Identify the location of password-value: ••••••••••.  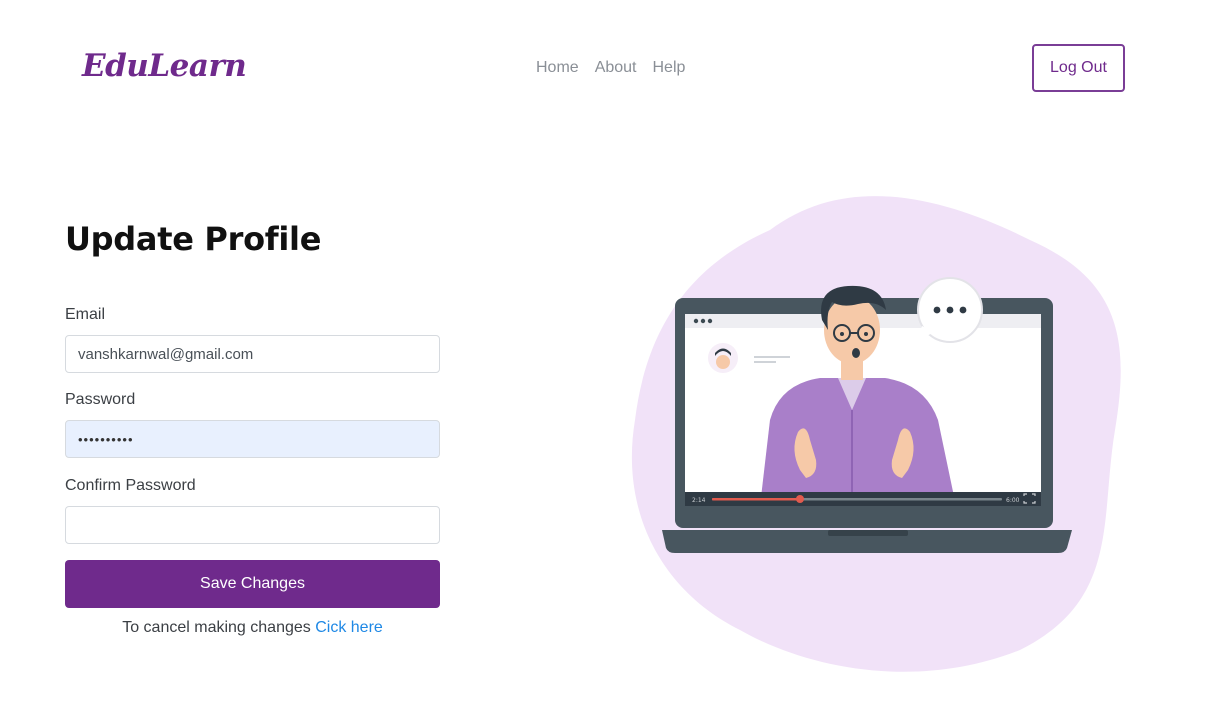
(106, 439).